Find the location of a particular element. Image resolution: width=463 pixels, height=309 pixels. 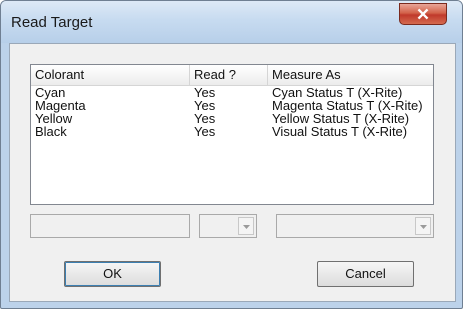

colorant-cell: Black is located at coordinates (51, 131).